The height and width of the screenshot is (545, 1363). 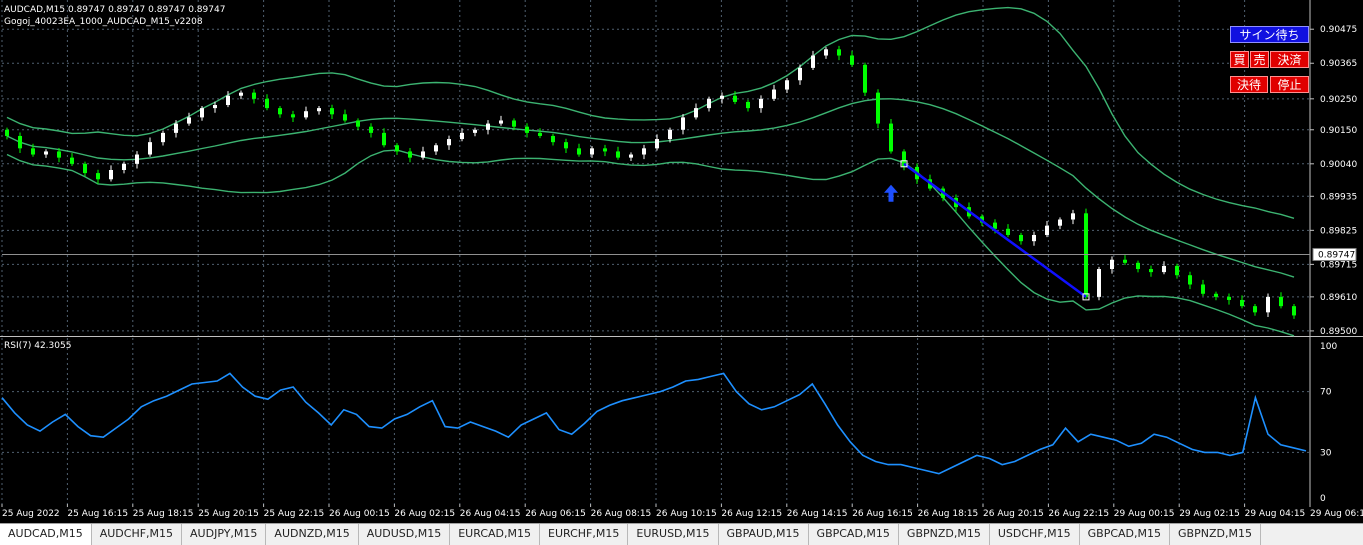 I want to click on chart-tab: AUDNZD,M15, so click(x=312, y=534).